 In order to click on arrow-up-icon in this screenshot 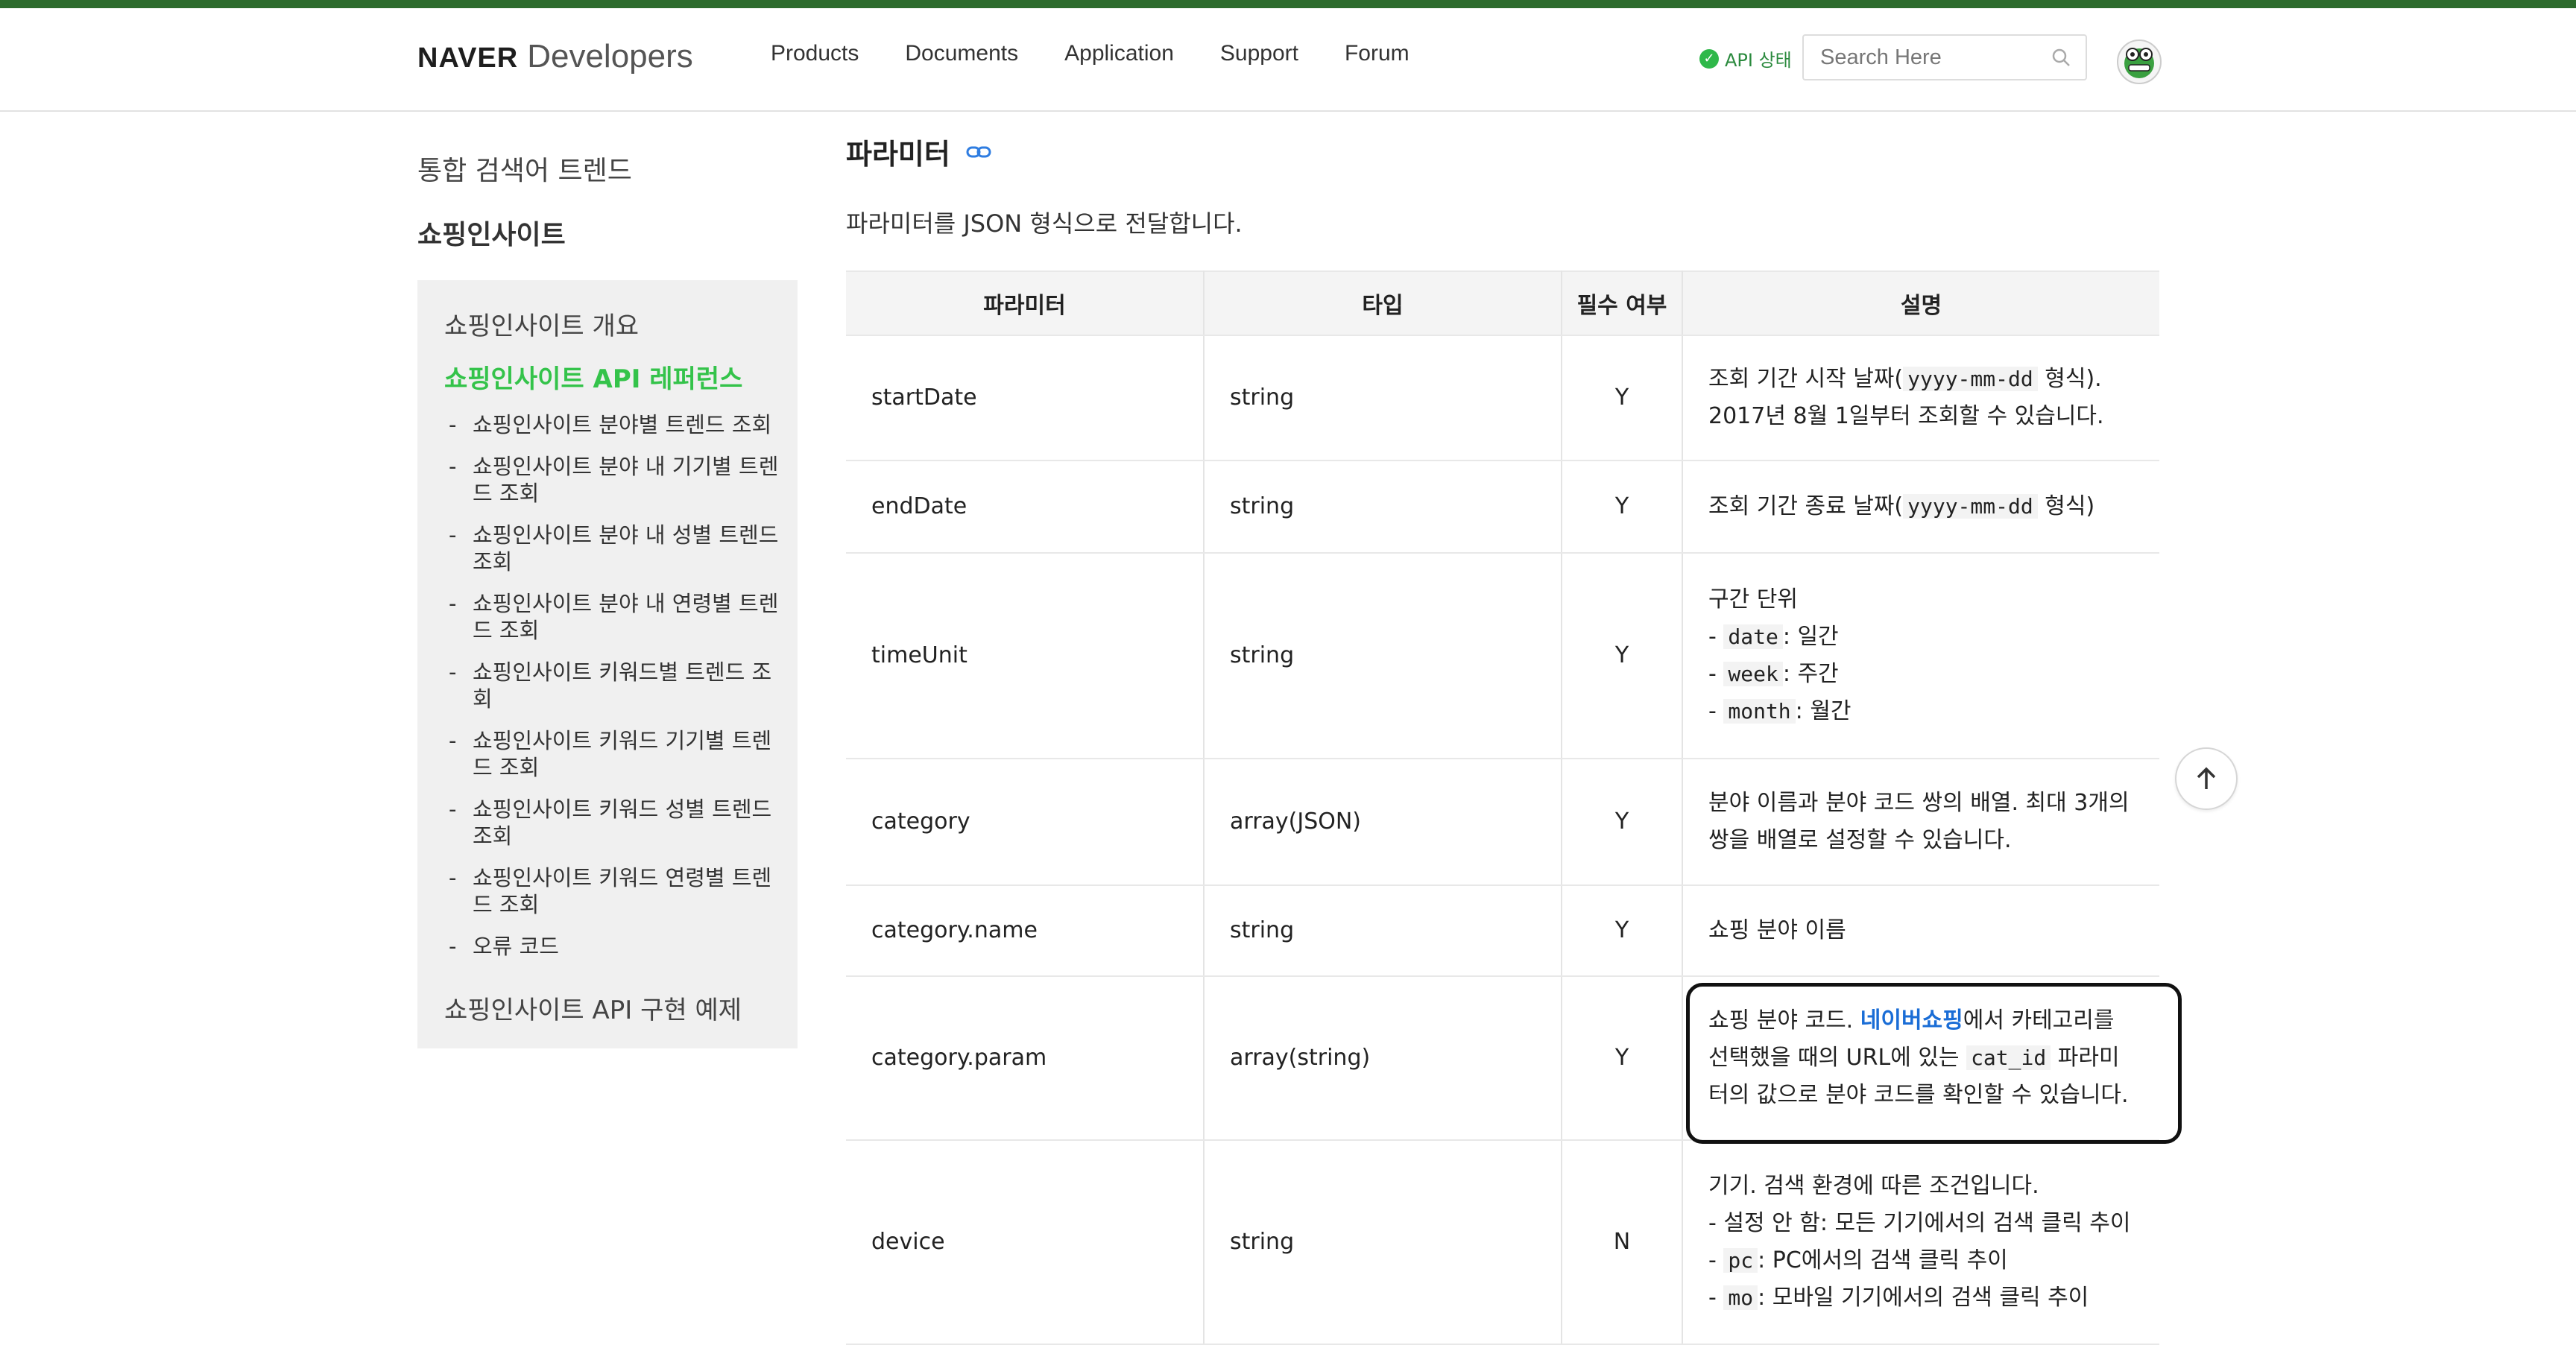, I will do `click(2206, 778)`.